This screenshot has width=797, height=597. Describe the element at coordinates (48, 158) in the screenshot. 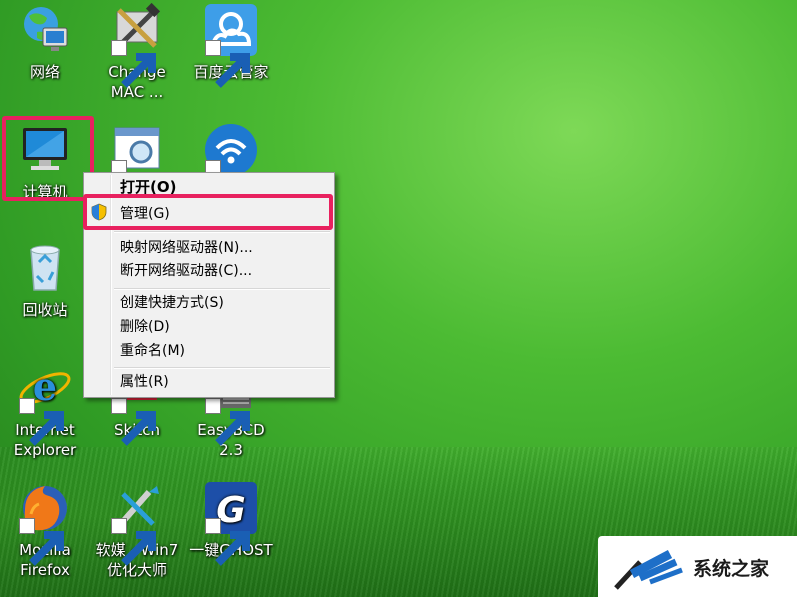

I see `computer-icon-highlight` at that location.